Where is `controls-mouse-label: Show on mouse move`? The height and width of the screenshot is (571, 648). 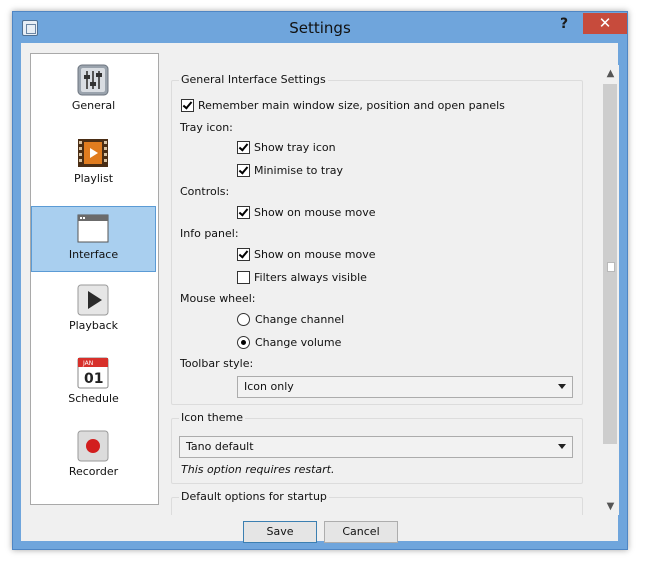
controls-mouse-label: Show on mouse move is located at coordinates (315, 212).